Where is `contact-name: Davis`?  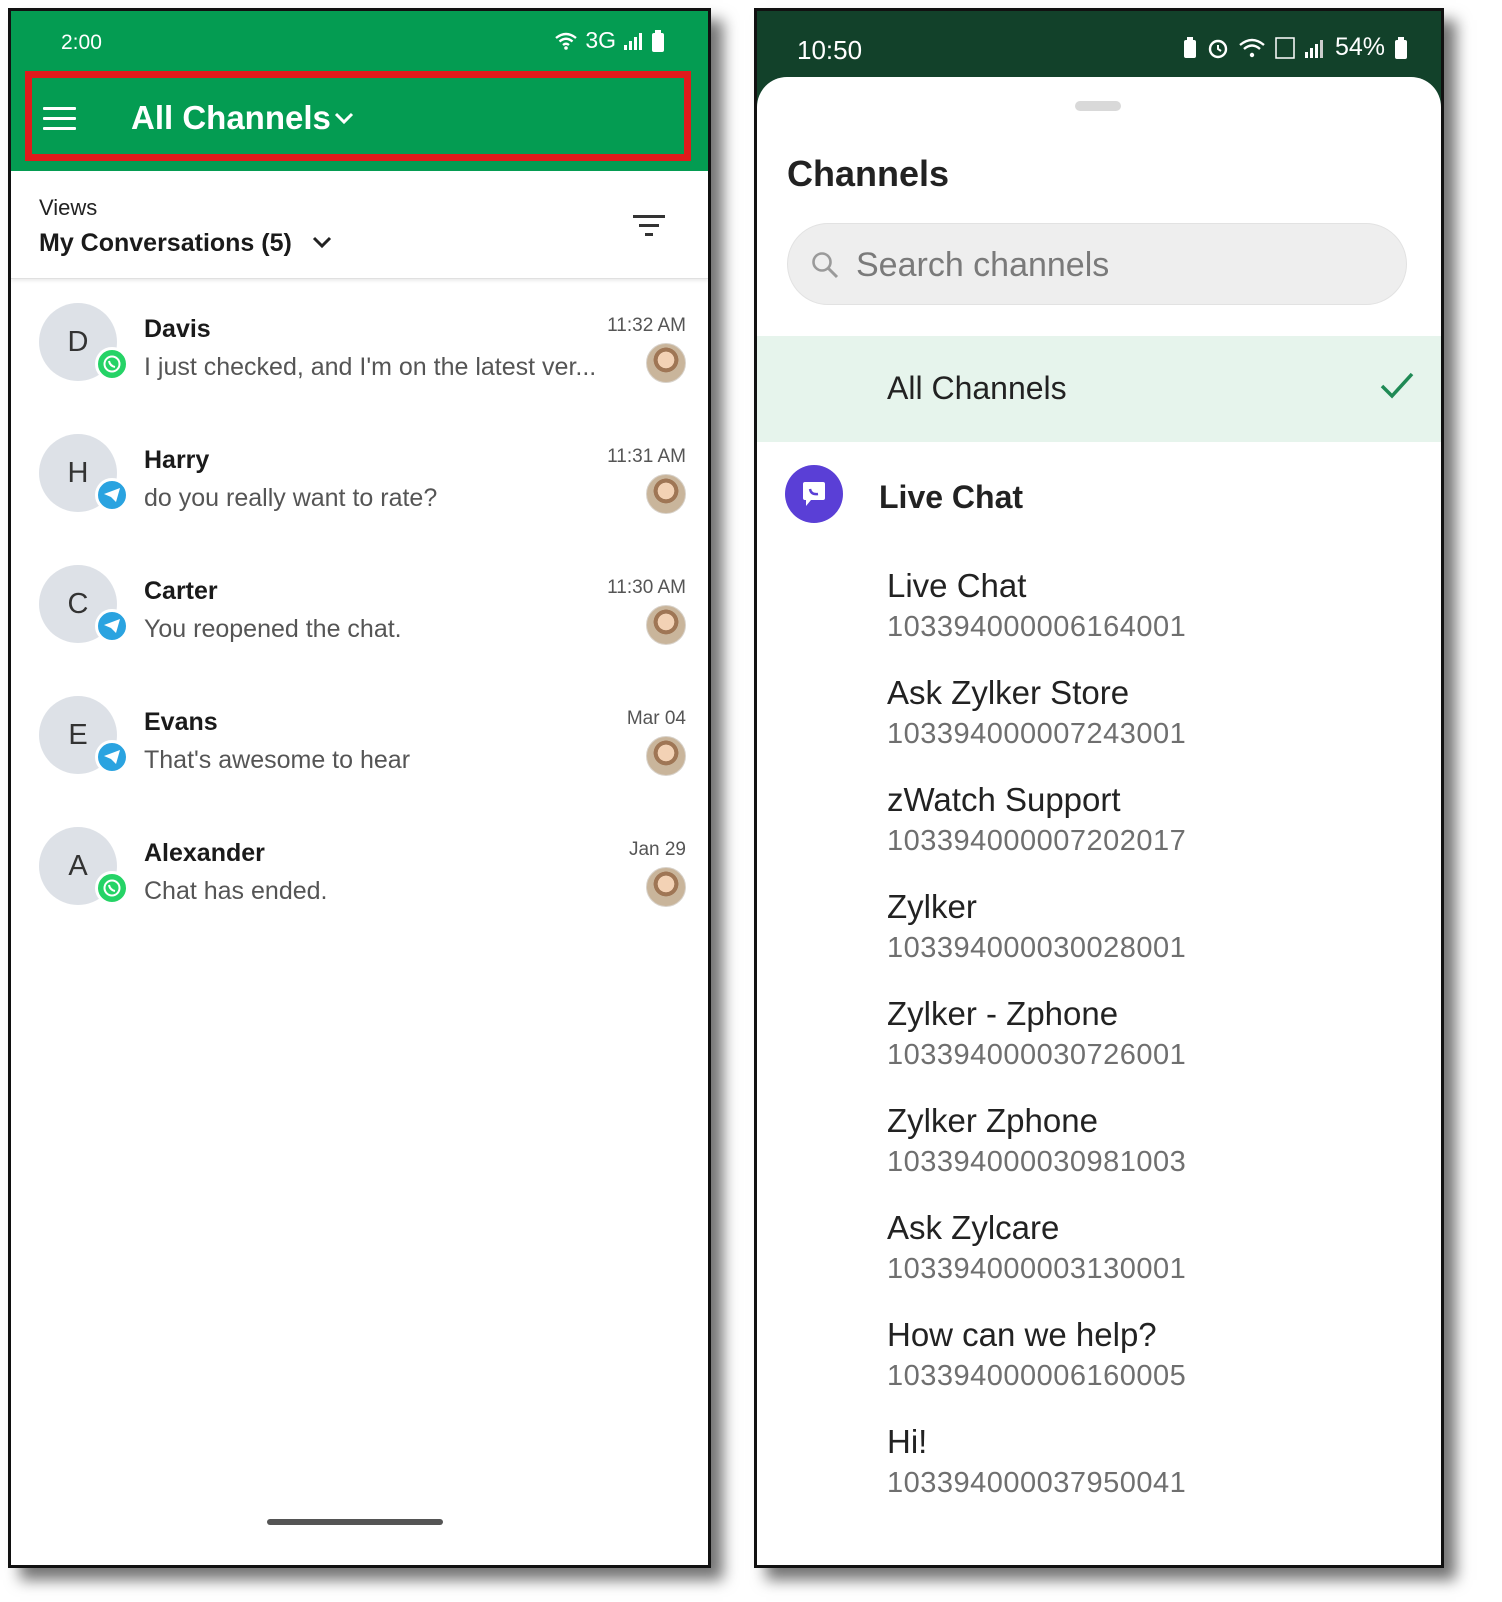
contact-name: Davis is located at coordinates (177, 329).